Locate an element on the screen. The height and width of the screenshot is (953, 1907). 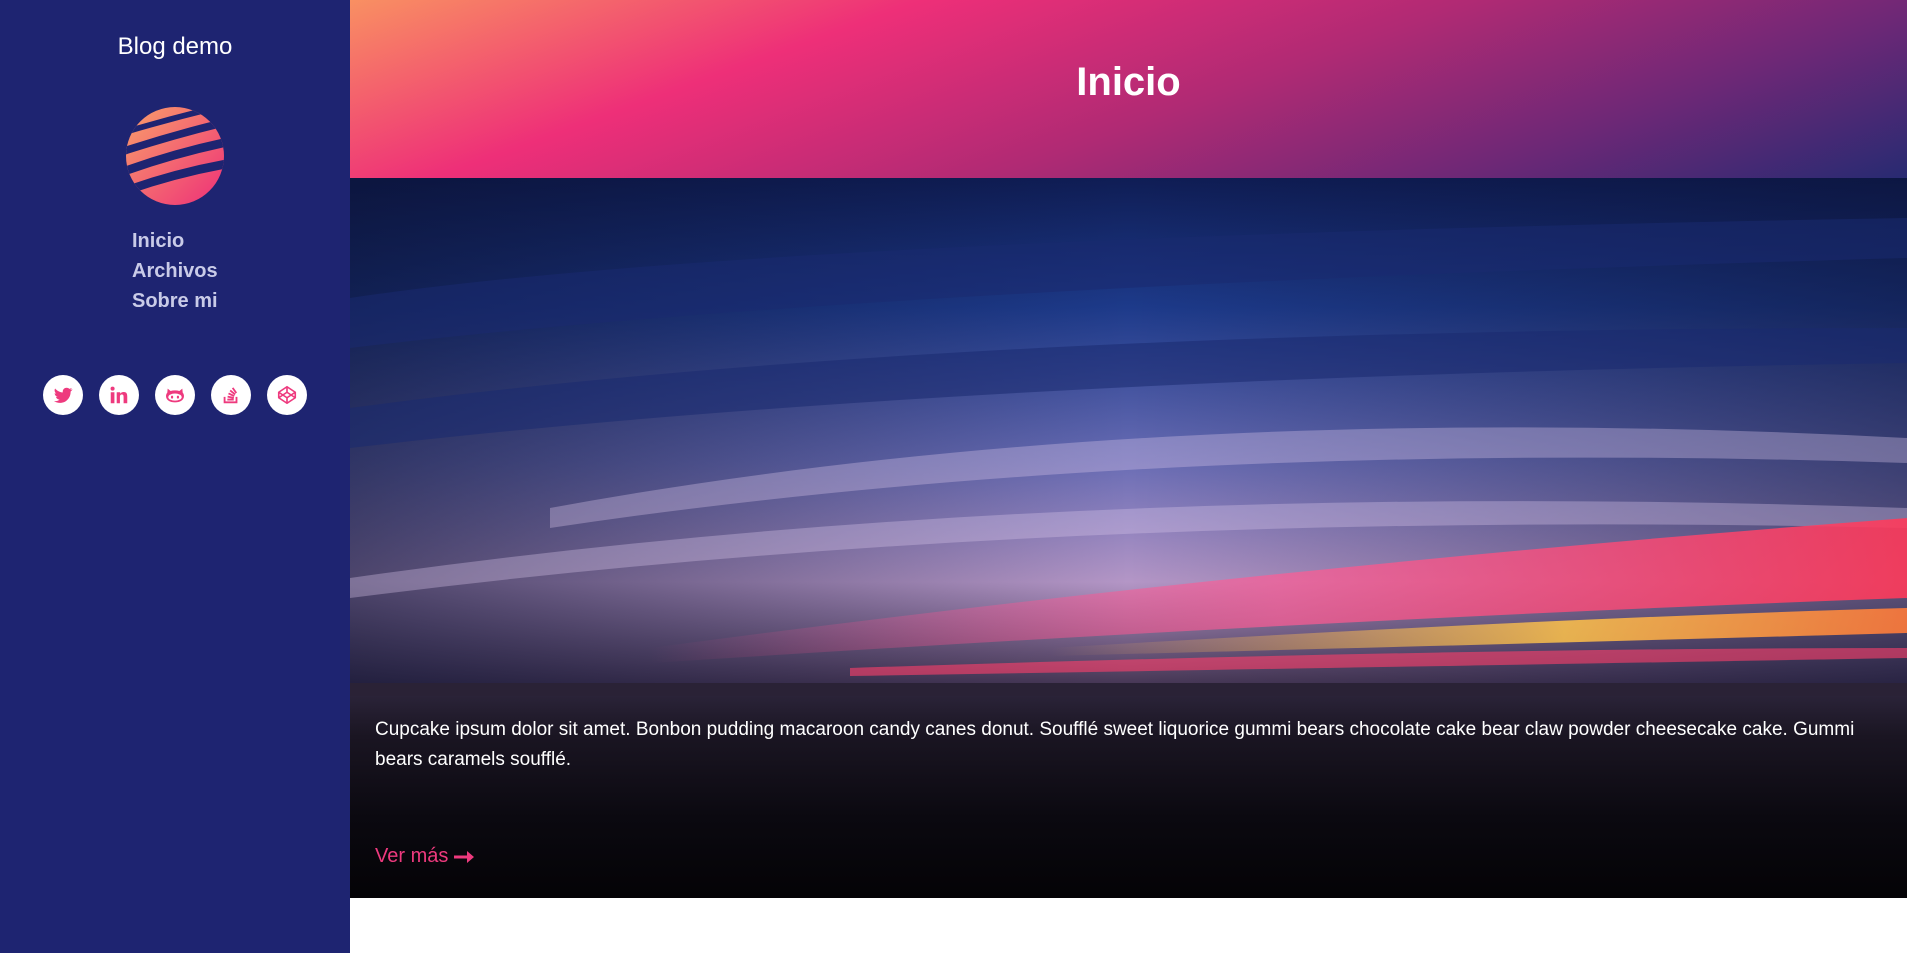
stackoverflow-link is located at coordinates (231, 395).